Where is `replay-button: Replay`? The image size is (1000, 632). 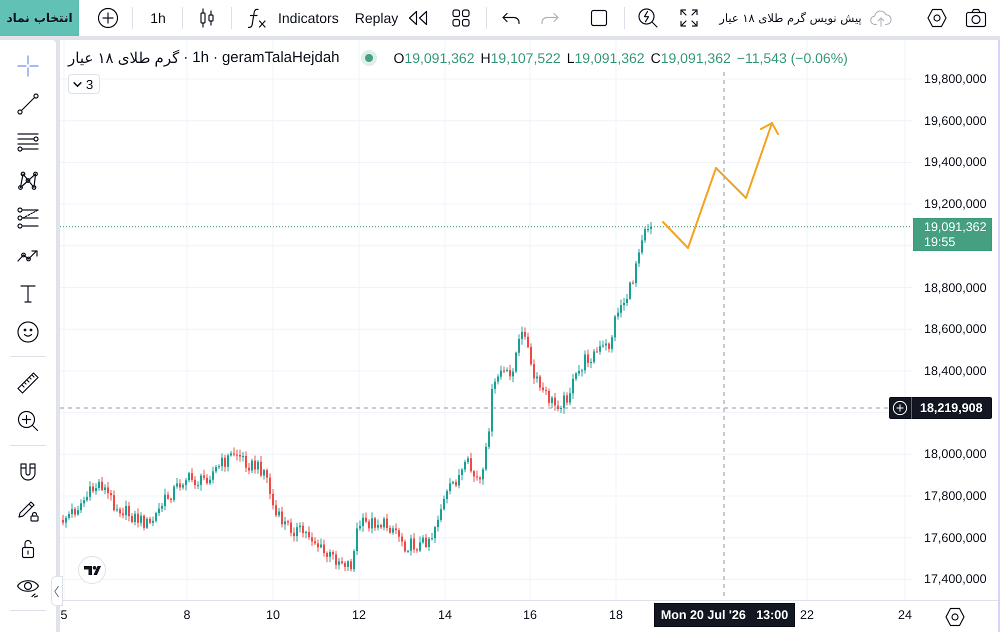
replay-button: Replay is located at coordinates (392, 18).